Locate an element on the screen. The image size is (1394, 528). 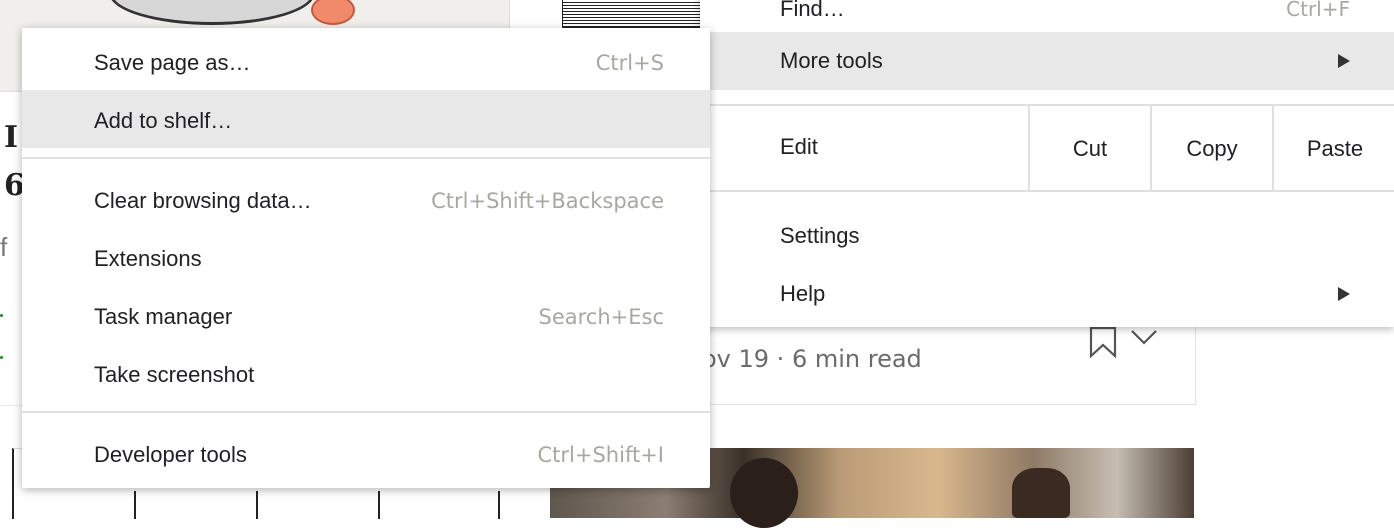
menu-item-label: Developer tools is located at coordinates (170, 454).